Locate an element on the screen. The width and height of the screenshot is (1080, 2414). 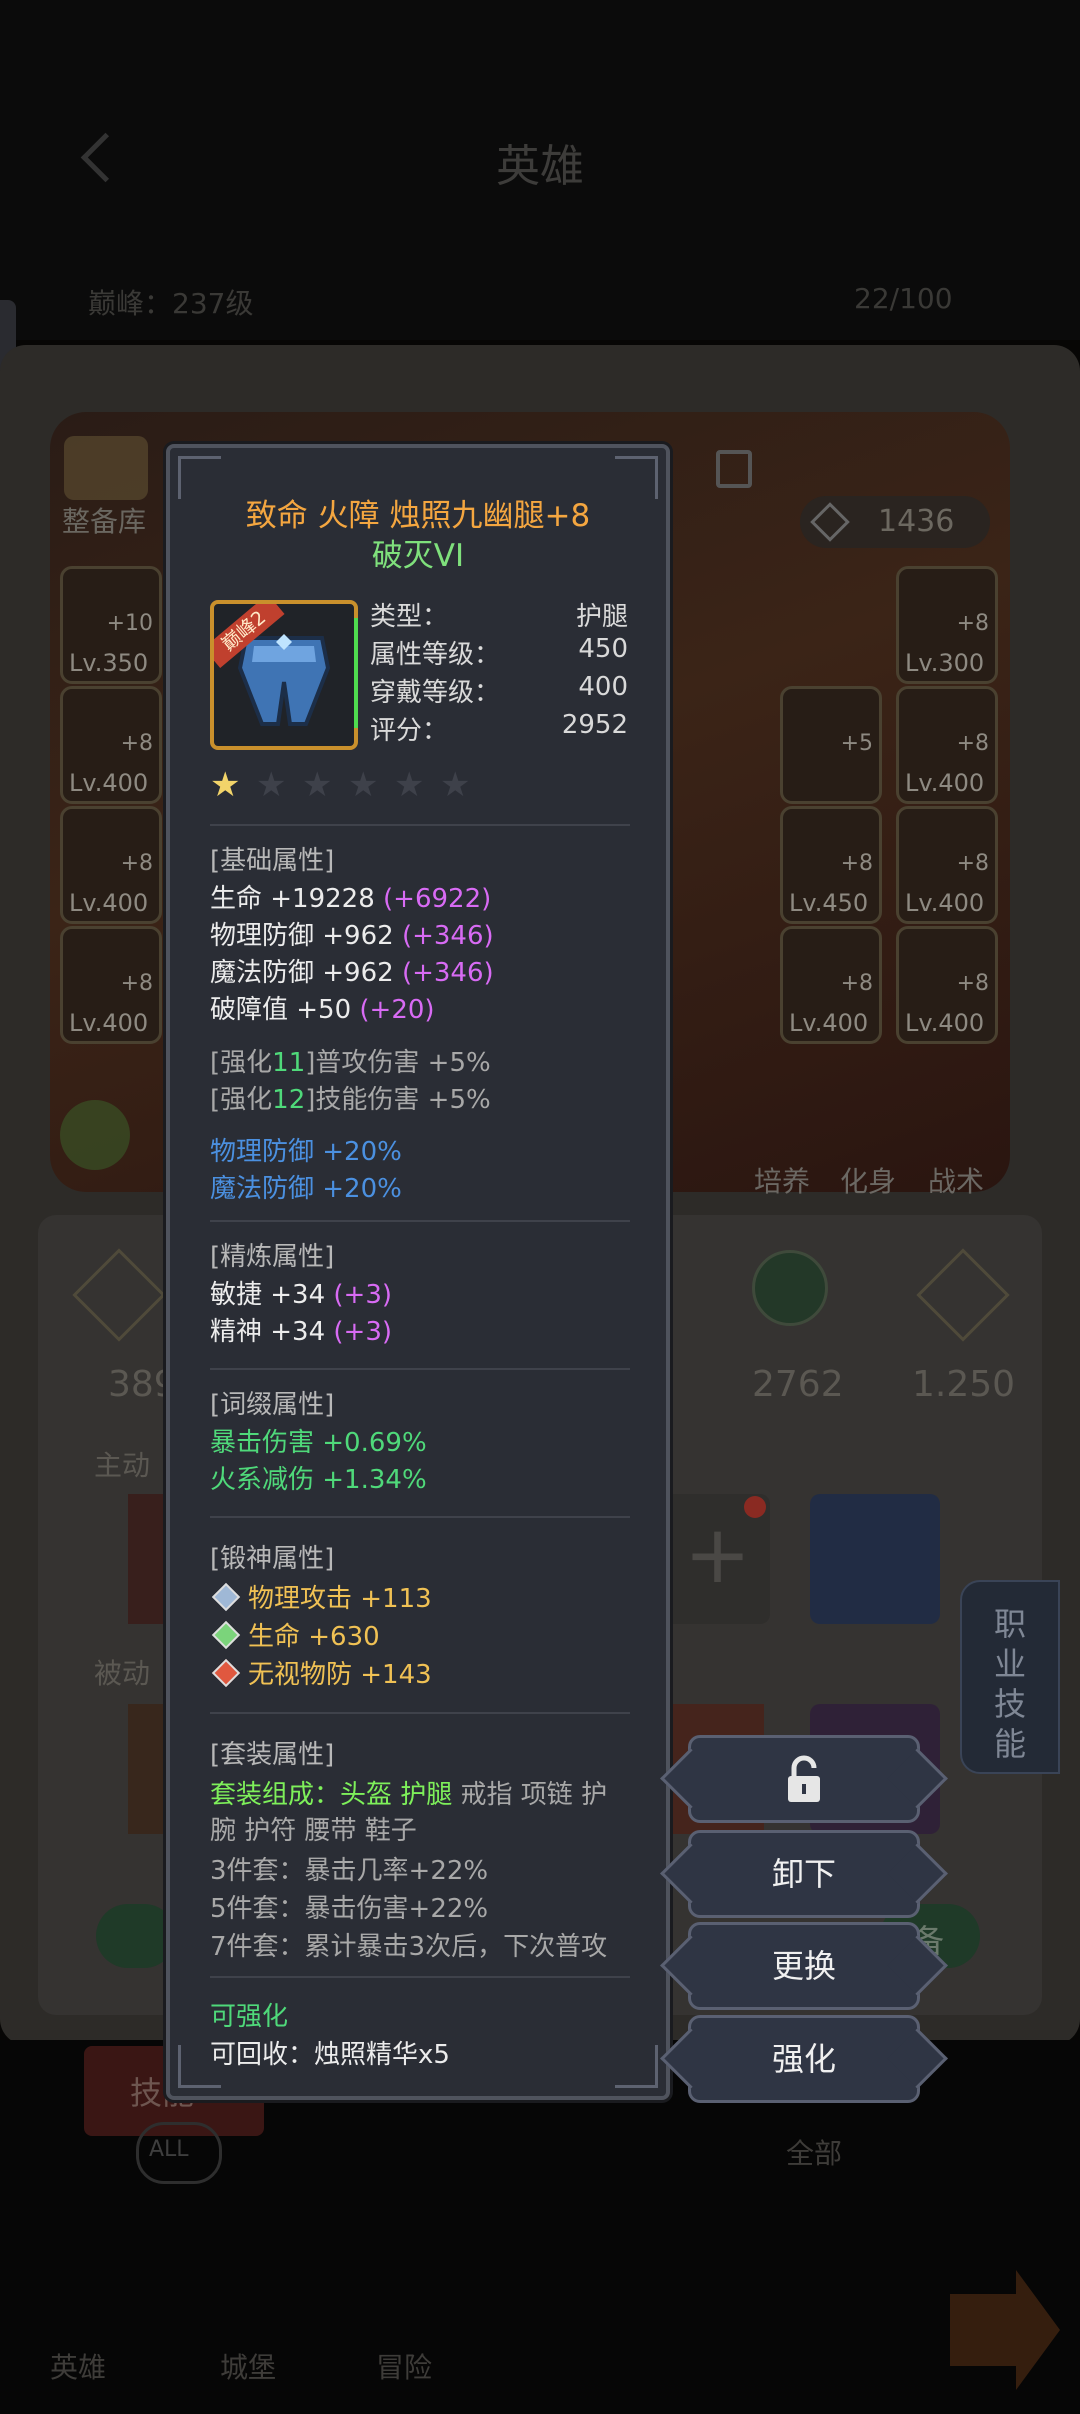
refine-stat: 敏捷 +34 (+3) is located at coordinates (301, 1295).